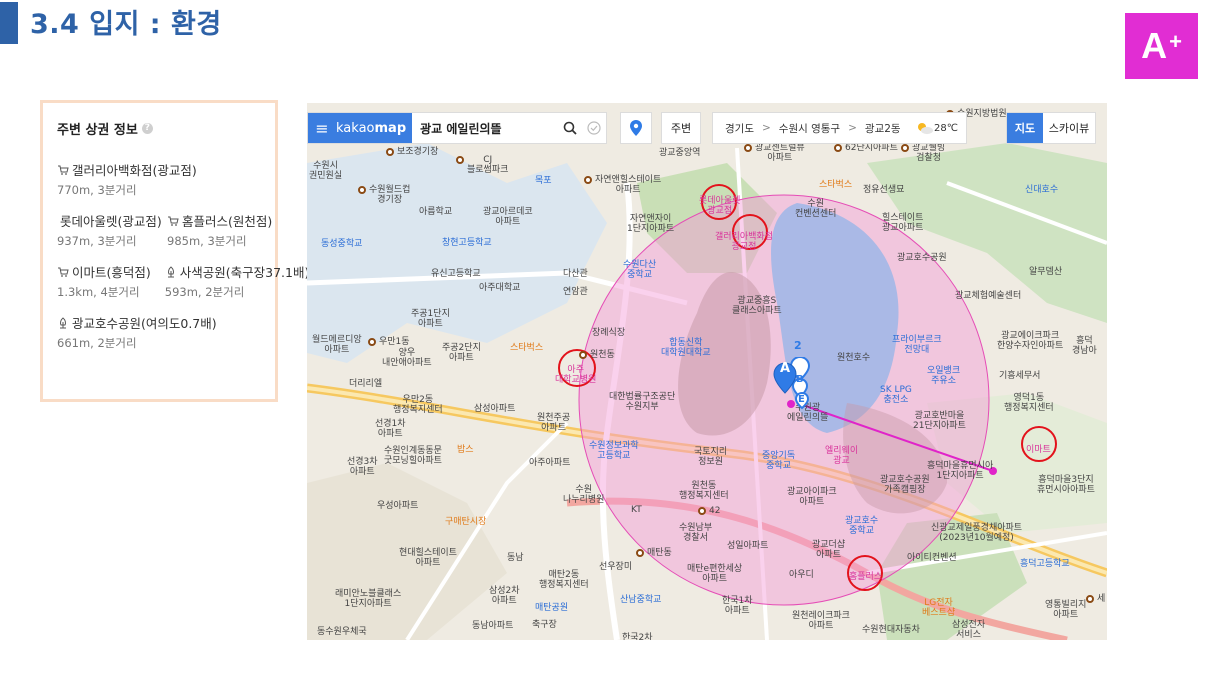  Describe the element at coordinates (485, 128) in the screenshot. I see `search-input: 광교 에일린의뜰` at that location.